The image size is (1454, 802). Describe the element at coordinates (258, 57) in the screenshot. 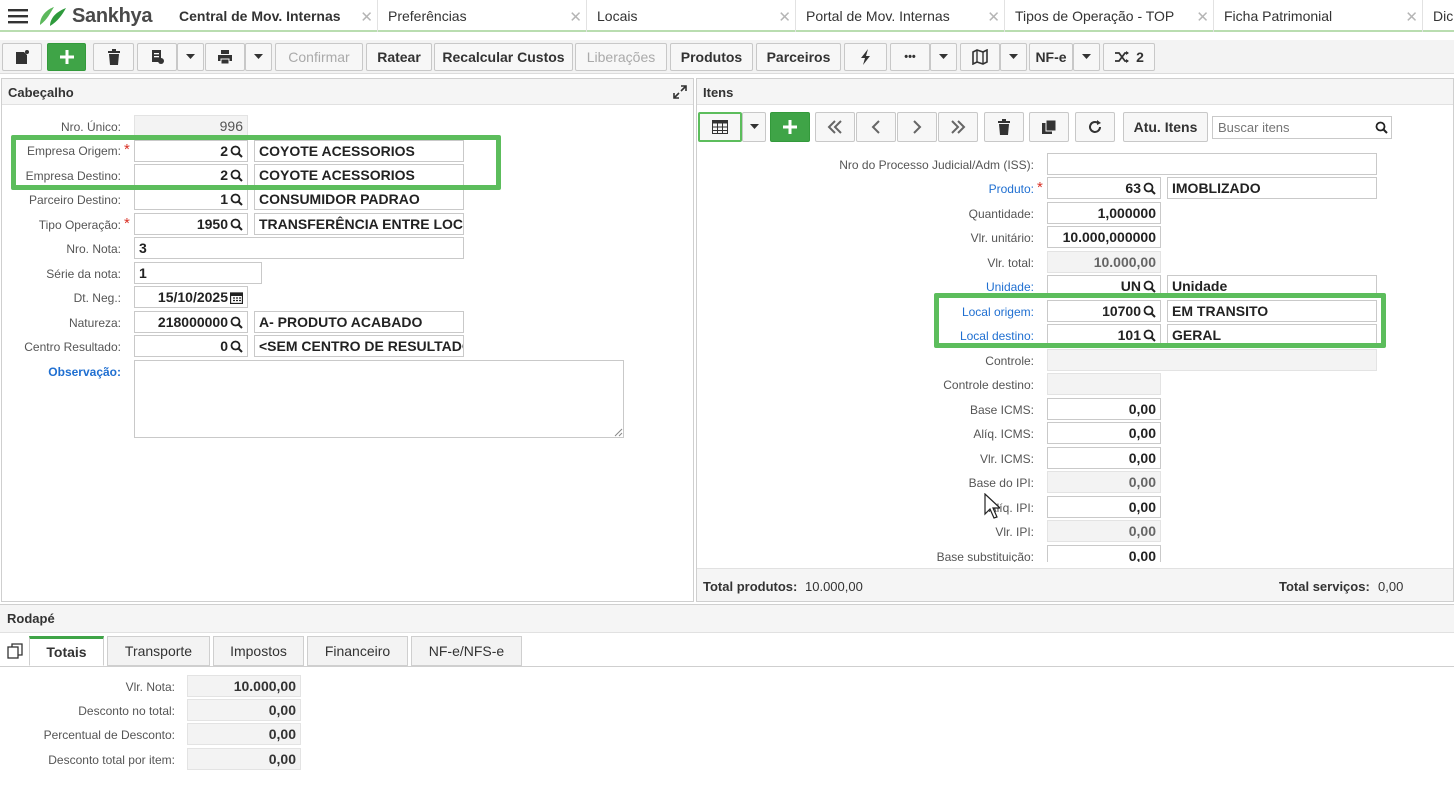

I see `print-dropdown` at that location.